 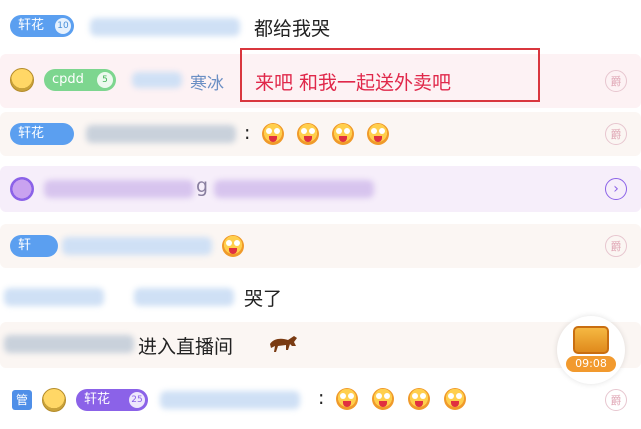 What do you see at coordinates (202, 186) in the screenshot?
I see `chat-fragment: g` at bounding box center [202, 186].